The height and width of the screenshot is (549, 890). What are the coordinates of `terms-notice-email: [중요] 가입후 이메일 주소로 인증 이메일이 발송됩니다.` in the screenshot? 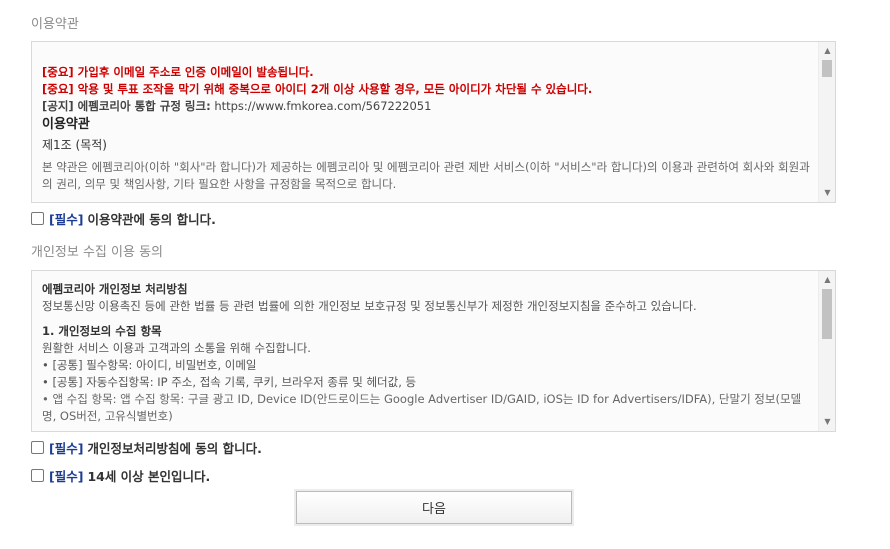 It's located at (178, 72).